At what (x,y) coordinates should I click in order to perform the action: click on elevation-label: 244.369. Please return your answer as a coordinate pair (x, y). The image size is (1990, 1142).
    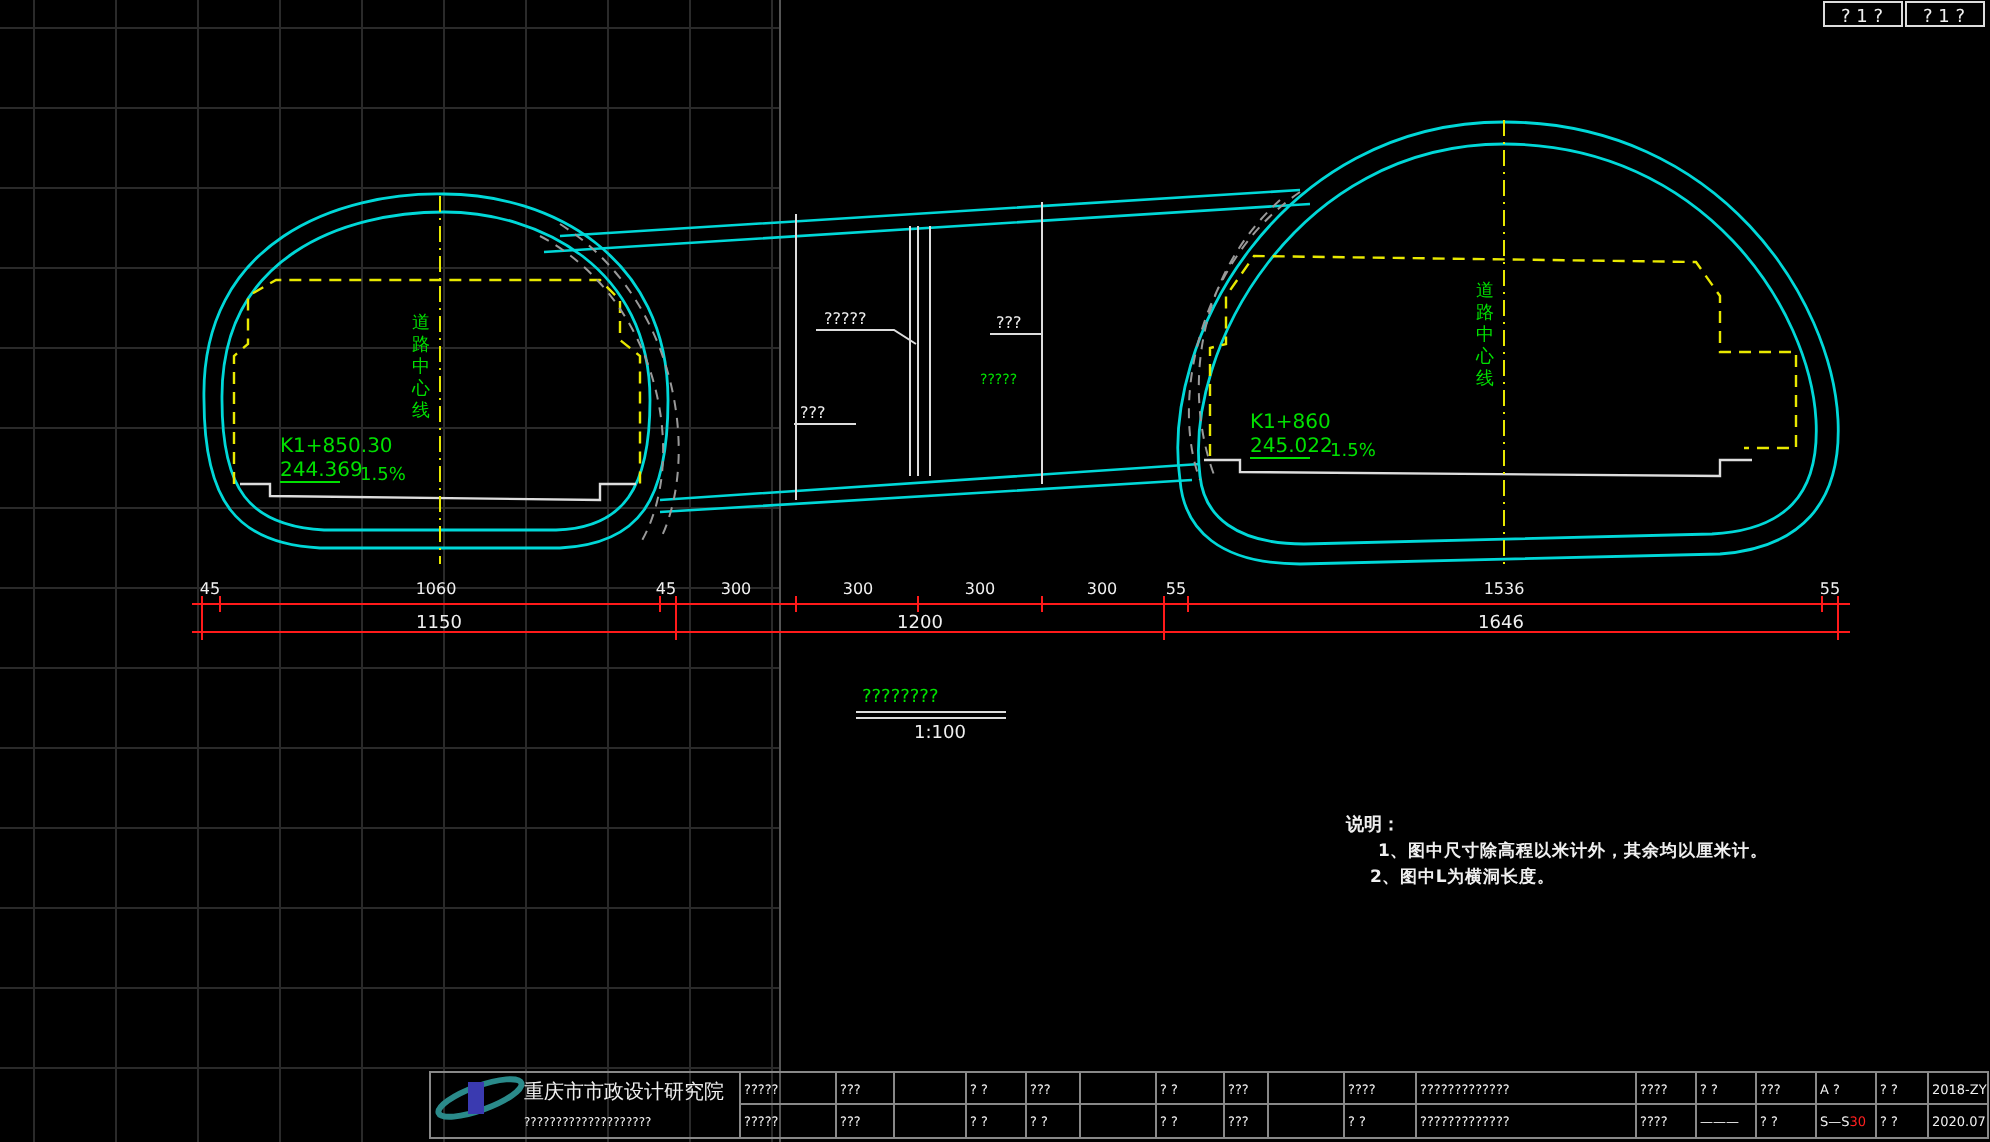
    Looking at the image, I should click on (321, 471).